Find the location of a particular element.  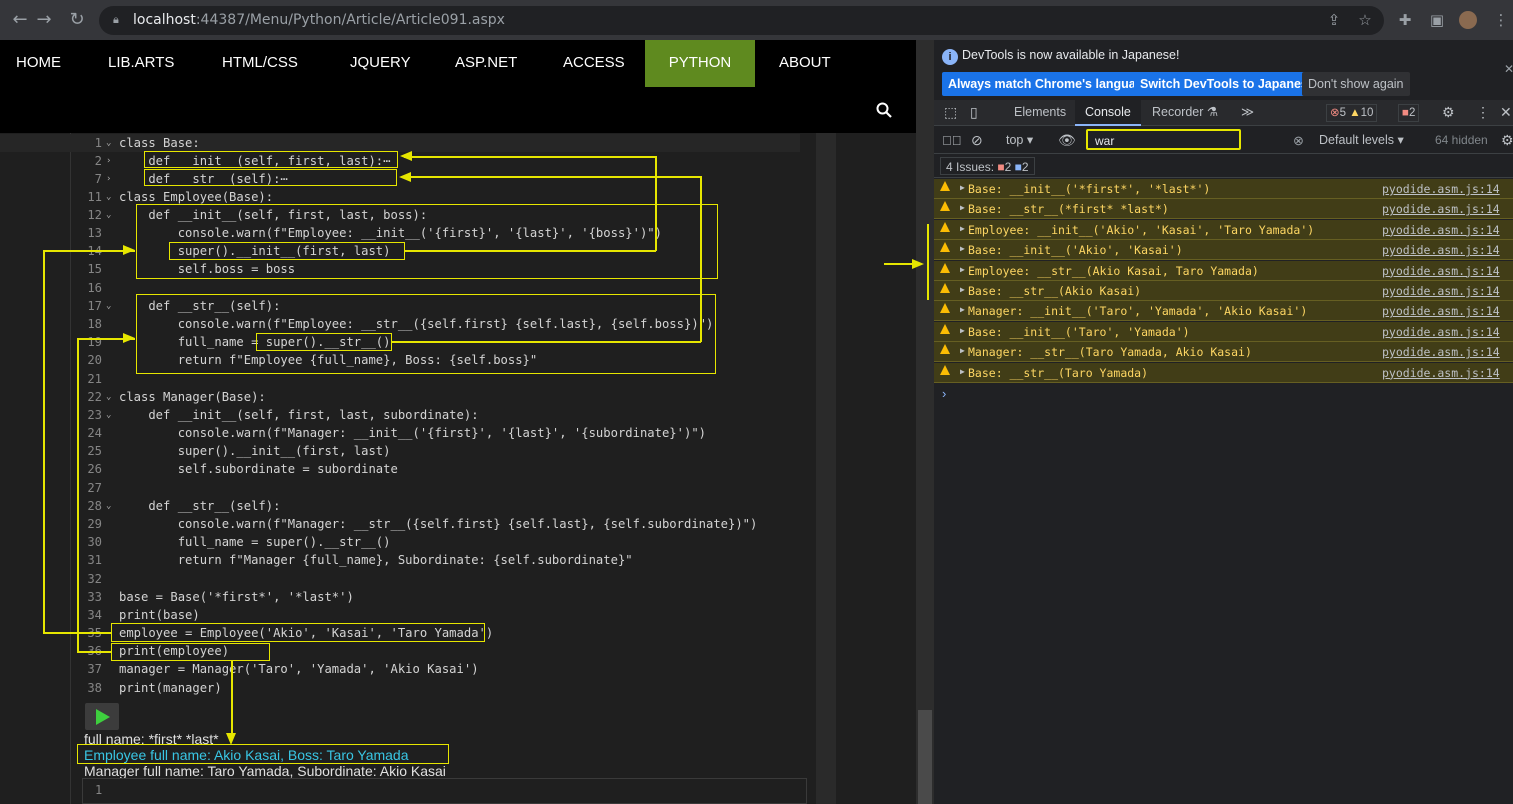

reload-icon: ↻ is located at coordinates (77, 20).